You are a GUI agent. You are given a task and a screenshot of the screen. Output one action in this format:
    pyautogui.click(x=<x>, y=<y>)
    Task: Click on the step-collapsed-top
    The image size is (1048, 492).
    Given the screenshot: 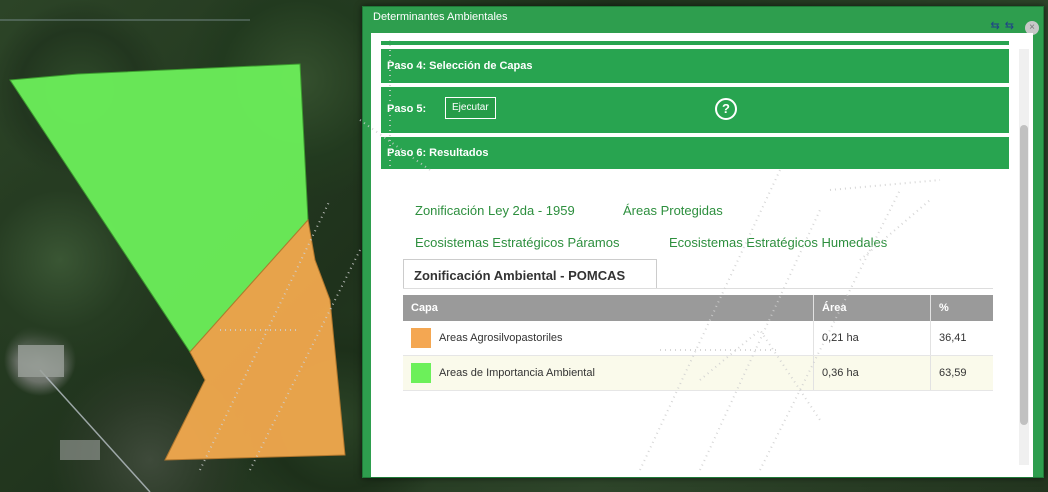 What is the action you would take?
    pyautogui.click(x=695, y=43)
    